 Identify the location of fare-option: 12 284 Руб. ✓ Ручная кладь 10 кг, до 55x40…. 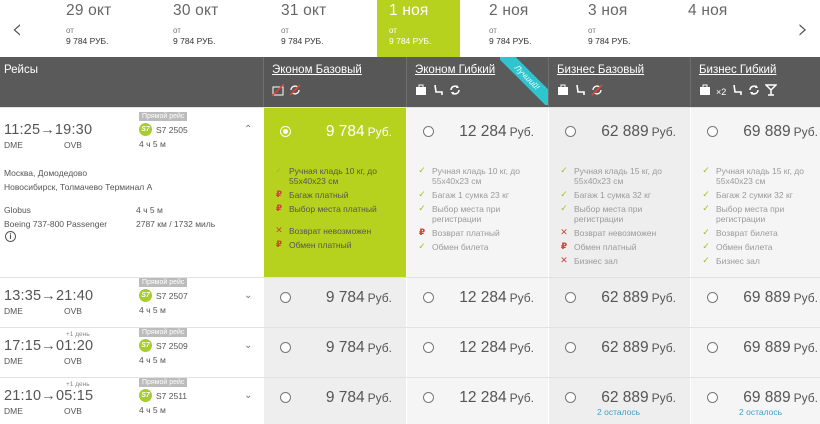
(477, 192).